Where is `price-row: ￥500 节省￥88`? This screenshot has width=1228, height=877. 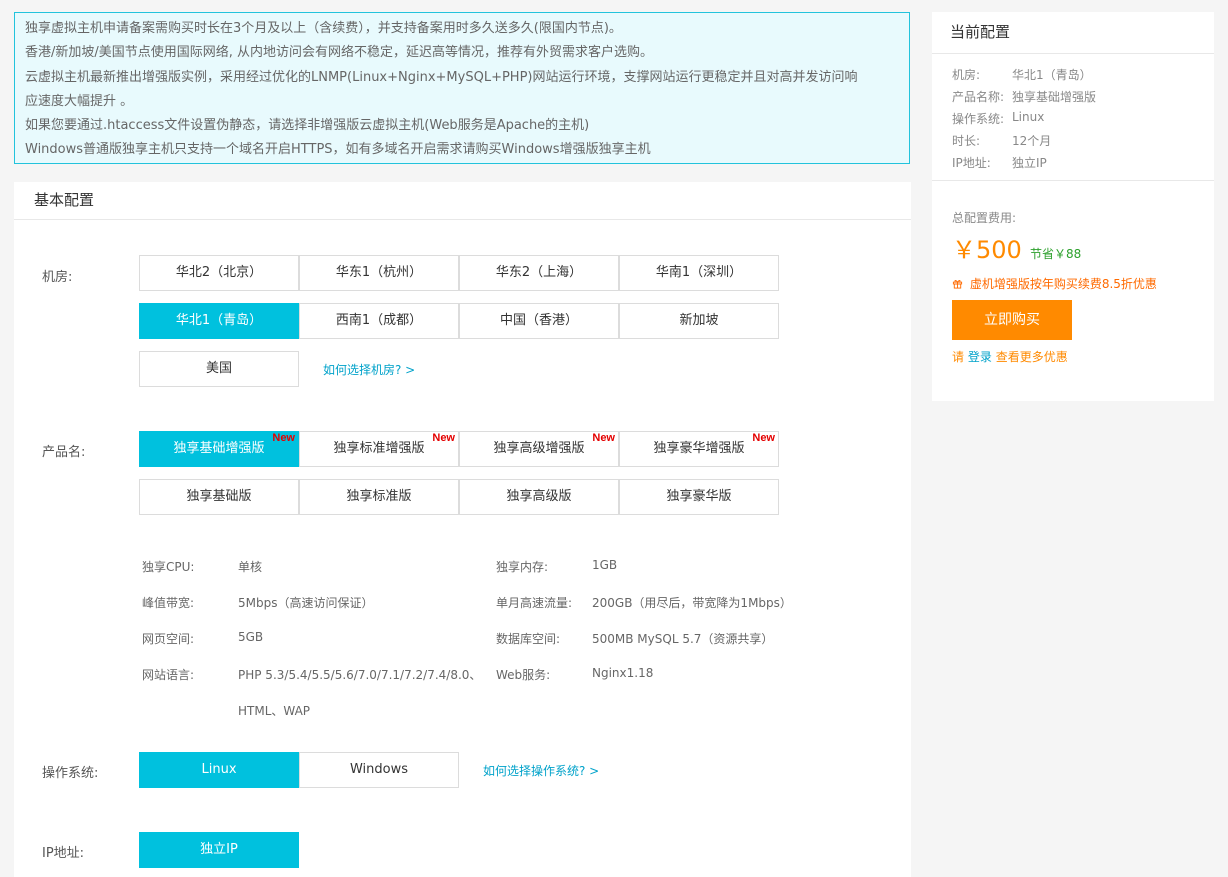 price-row: ￥500 节省￥88 is located at coordinates (1016, 247).